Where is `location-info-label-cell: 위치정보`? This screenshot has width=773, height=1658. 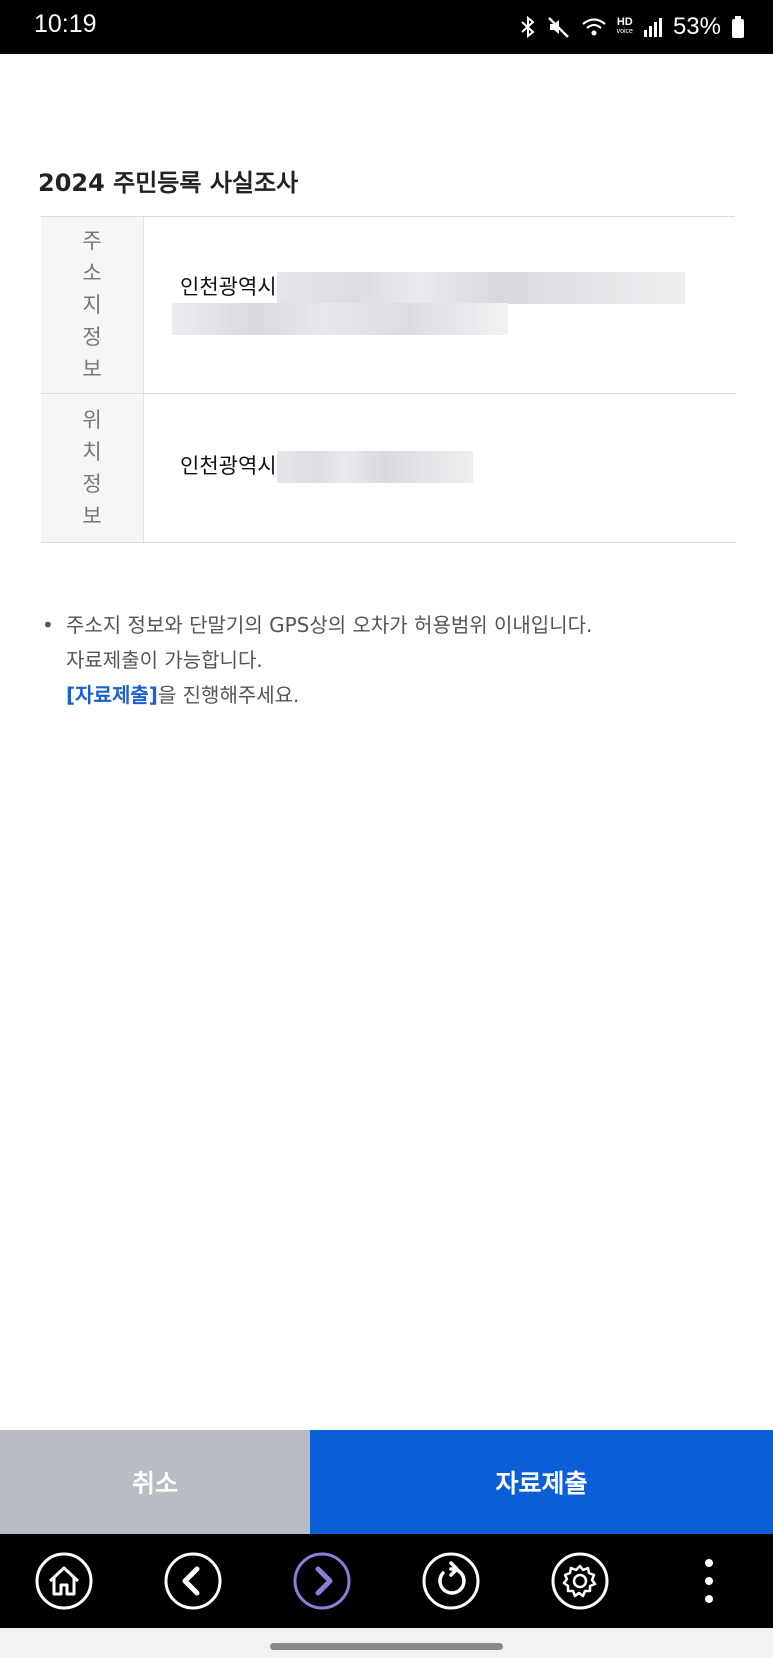 location-info-label-cell: 위치정보 is located at coordinates (92, 468).